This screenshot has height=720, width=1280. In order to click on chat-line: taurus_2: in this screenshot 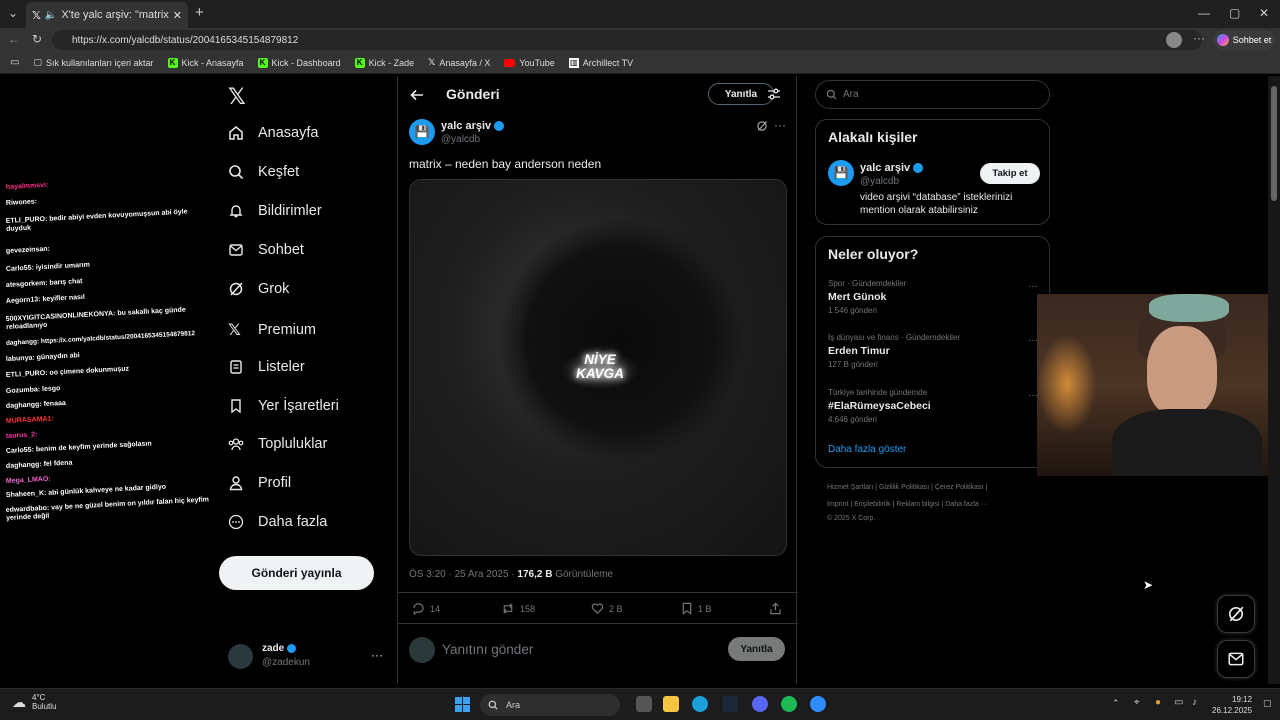, I will do `click(21, 435)`.